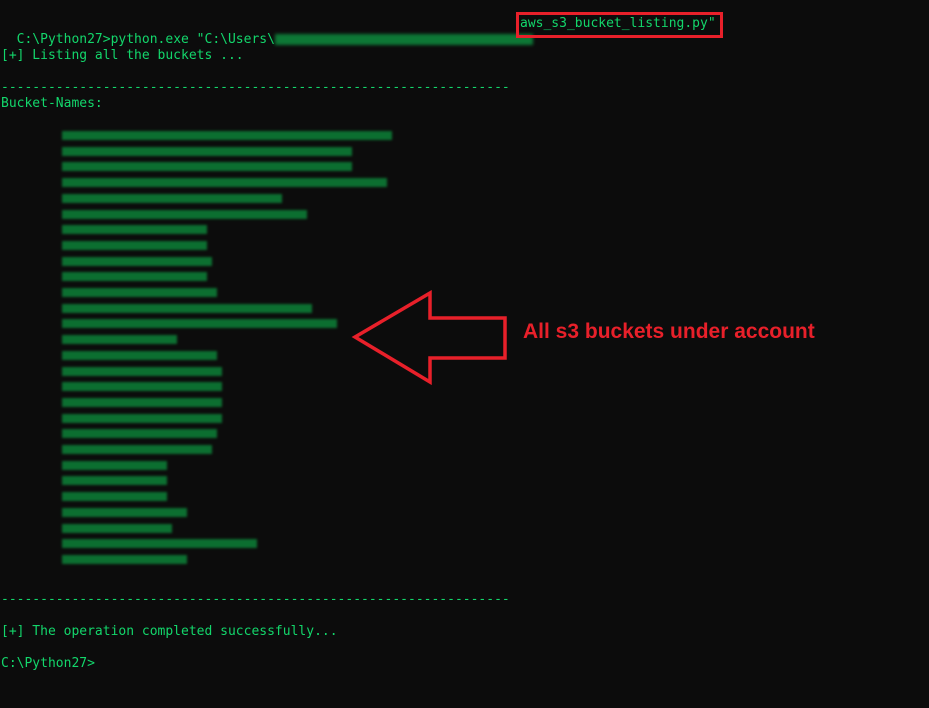 The height and width of the screenshot is (708, 929). What do you see at coordinates (403, 39) in the screenshot?
I see `redacted-path` at bounding box center [403, 39].